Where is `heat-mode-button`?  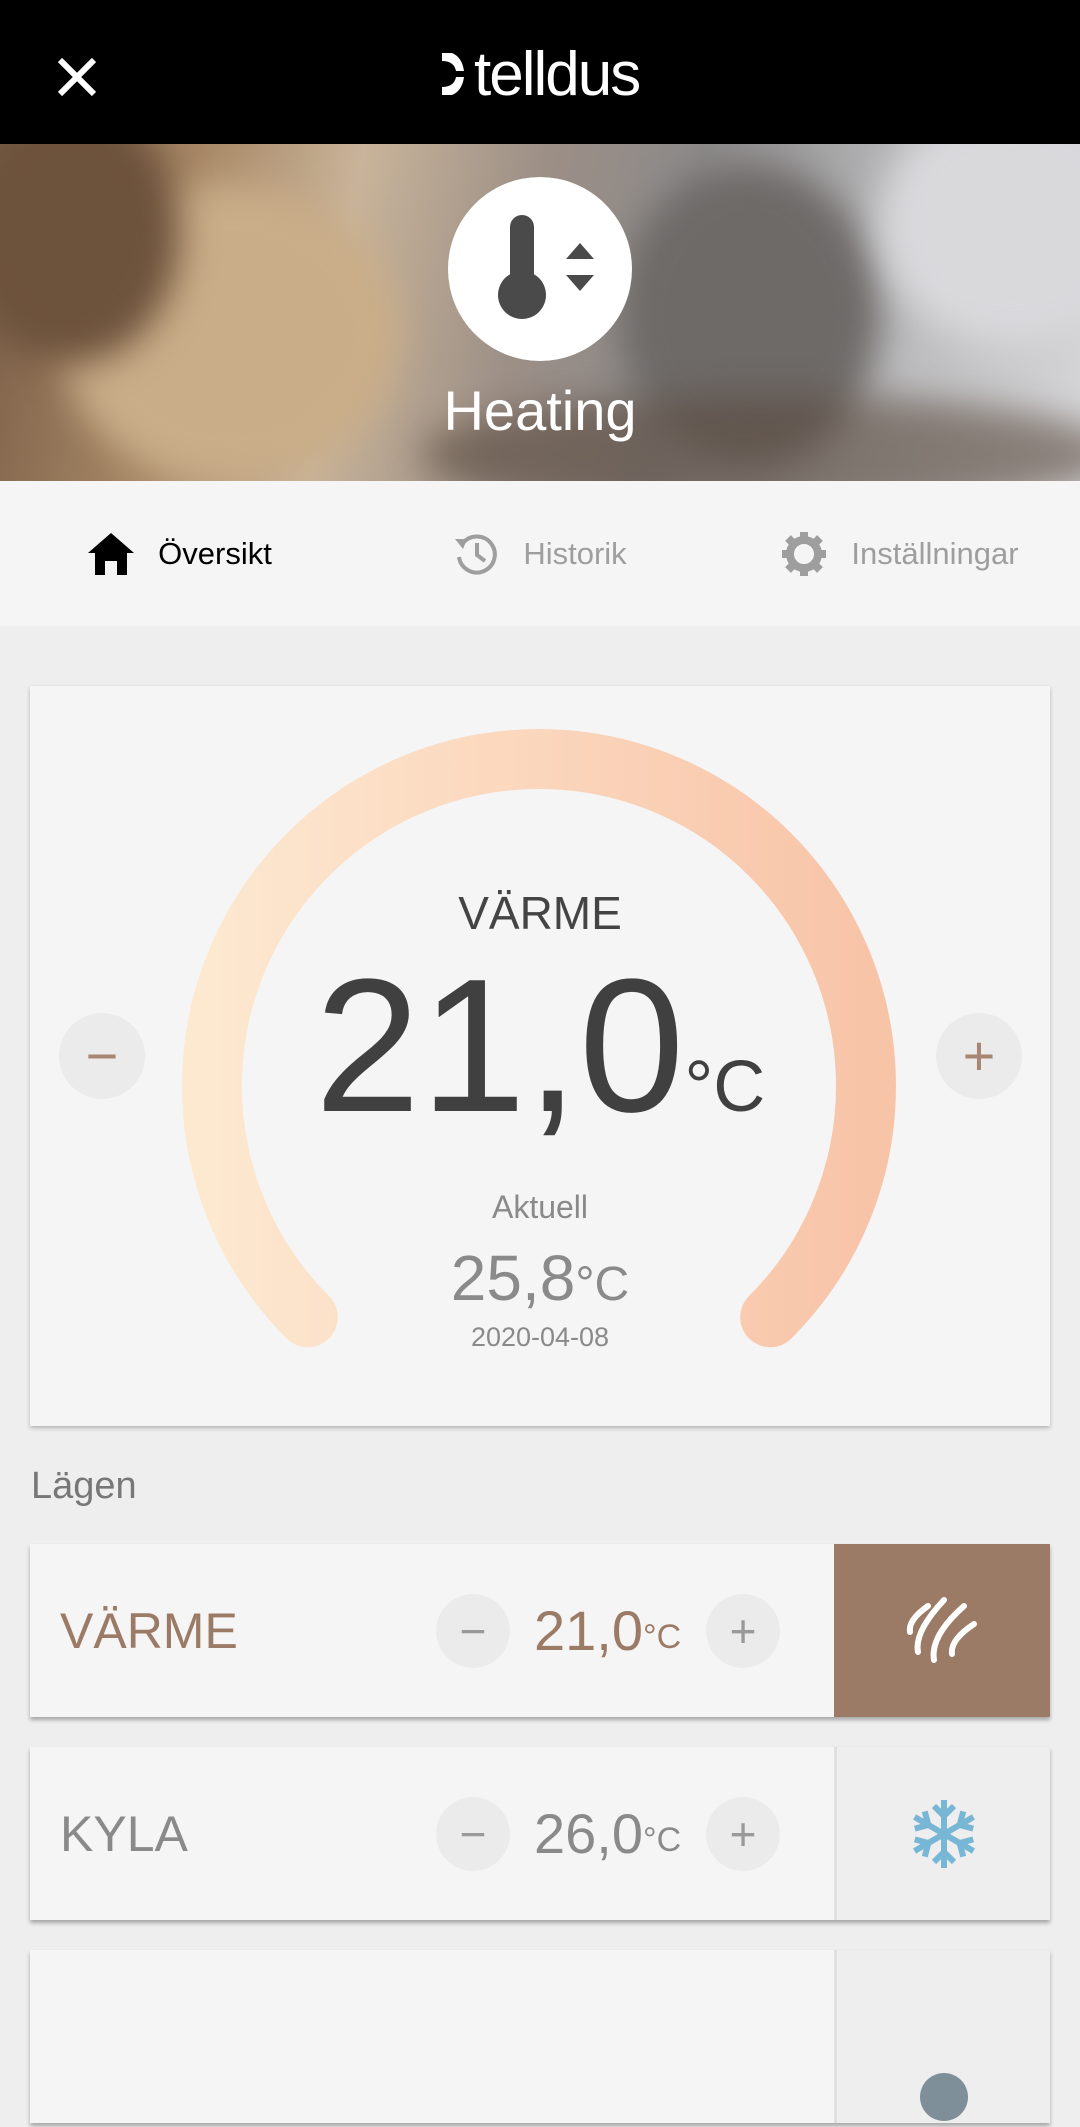 heat-mode-button is located at coordinates (942, 1630).